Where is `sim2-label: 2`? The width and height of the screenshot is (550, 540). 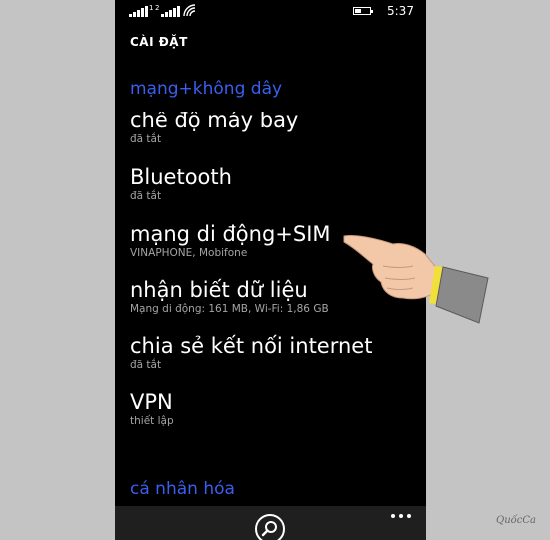 sim2-label: 2 is located at coordinates (157, 8).